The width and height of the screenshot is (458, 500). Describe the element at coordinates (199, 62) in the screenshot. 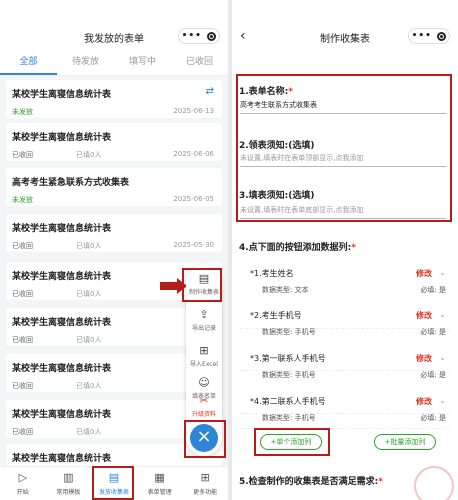

I see `tab-collected: 已收回` at that location.